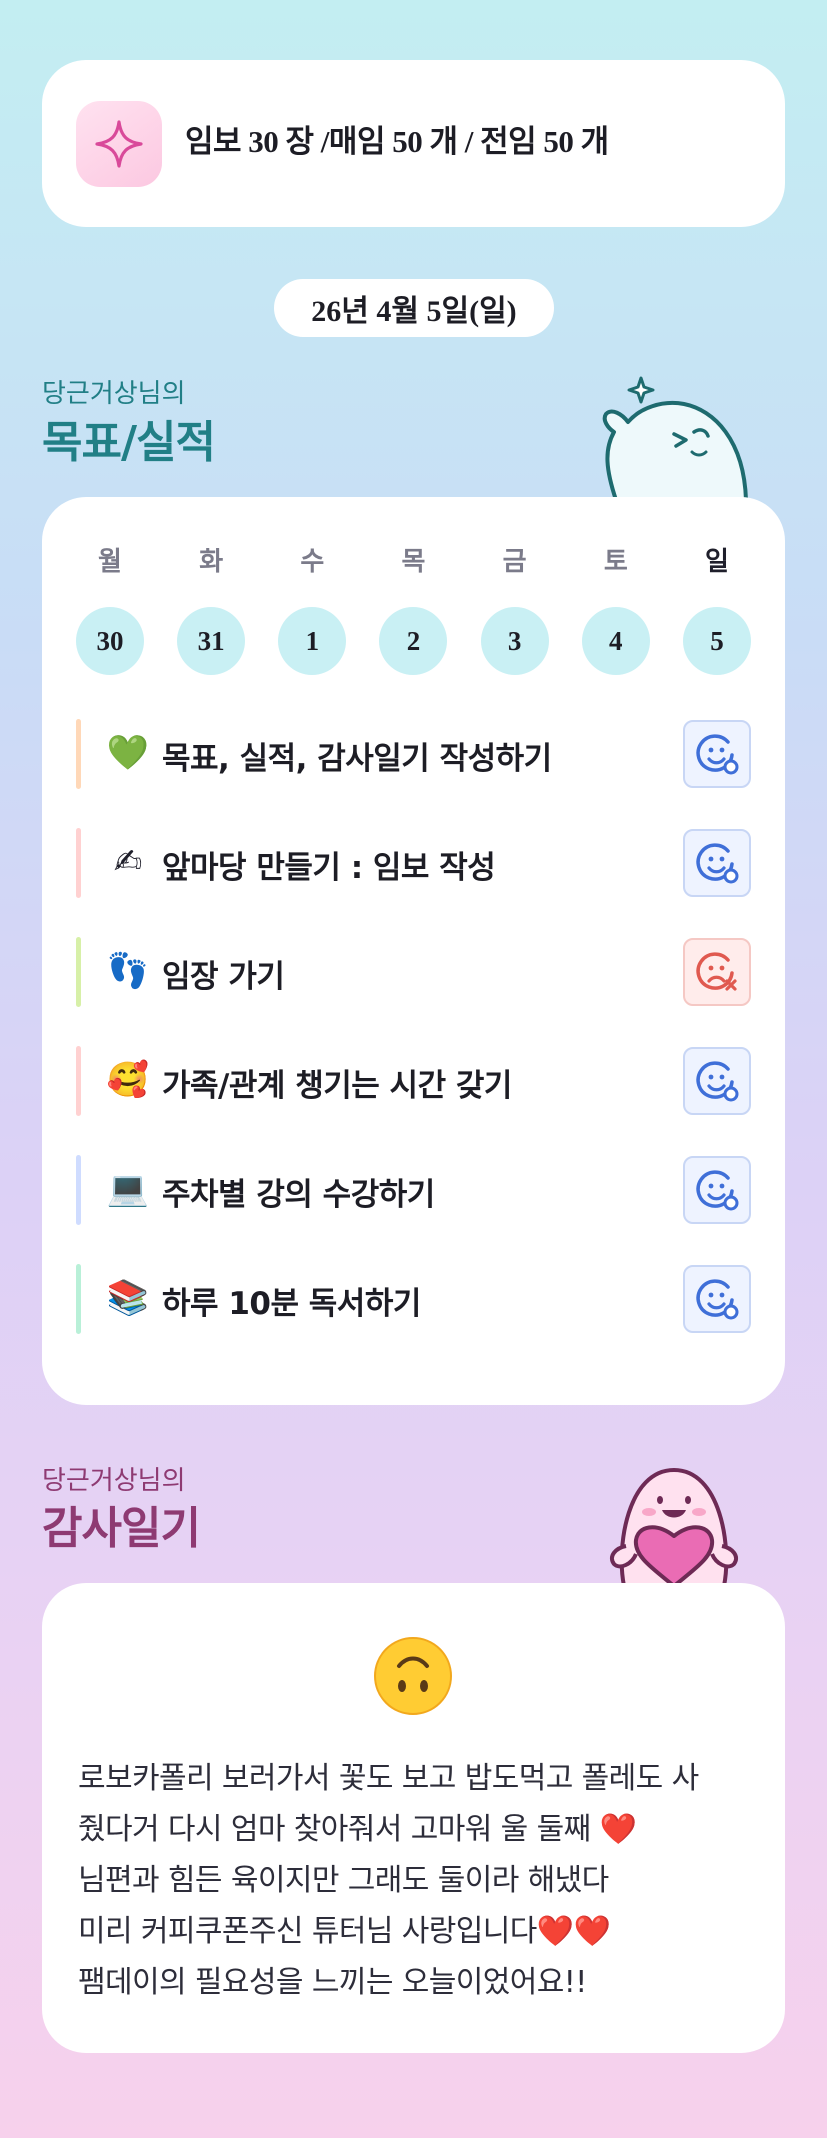  I want to click on date-pill: 26년 4월 5일(일), so click(414, 308).